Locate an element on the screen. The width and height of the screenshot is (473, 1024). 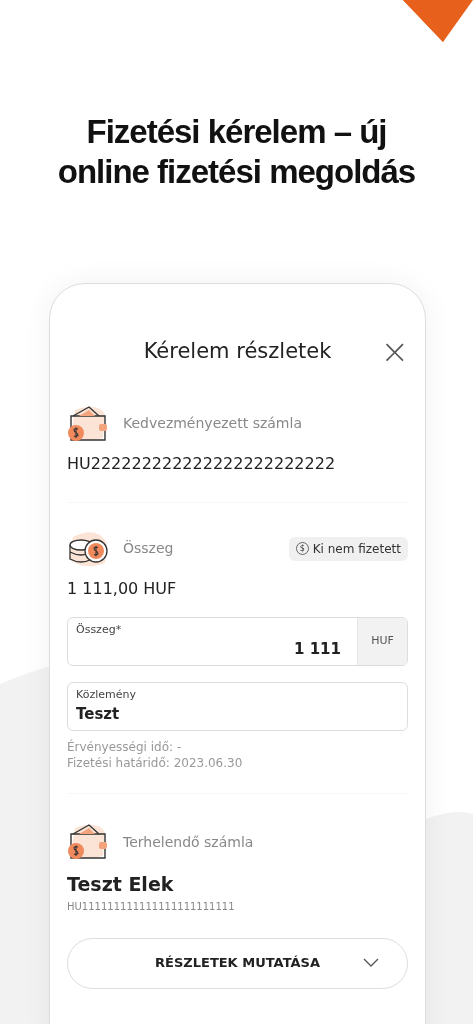
details-button: RÉSZLETEK MUTATÁSA is located at coordinates (237, 963).